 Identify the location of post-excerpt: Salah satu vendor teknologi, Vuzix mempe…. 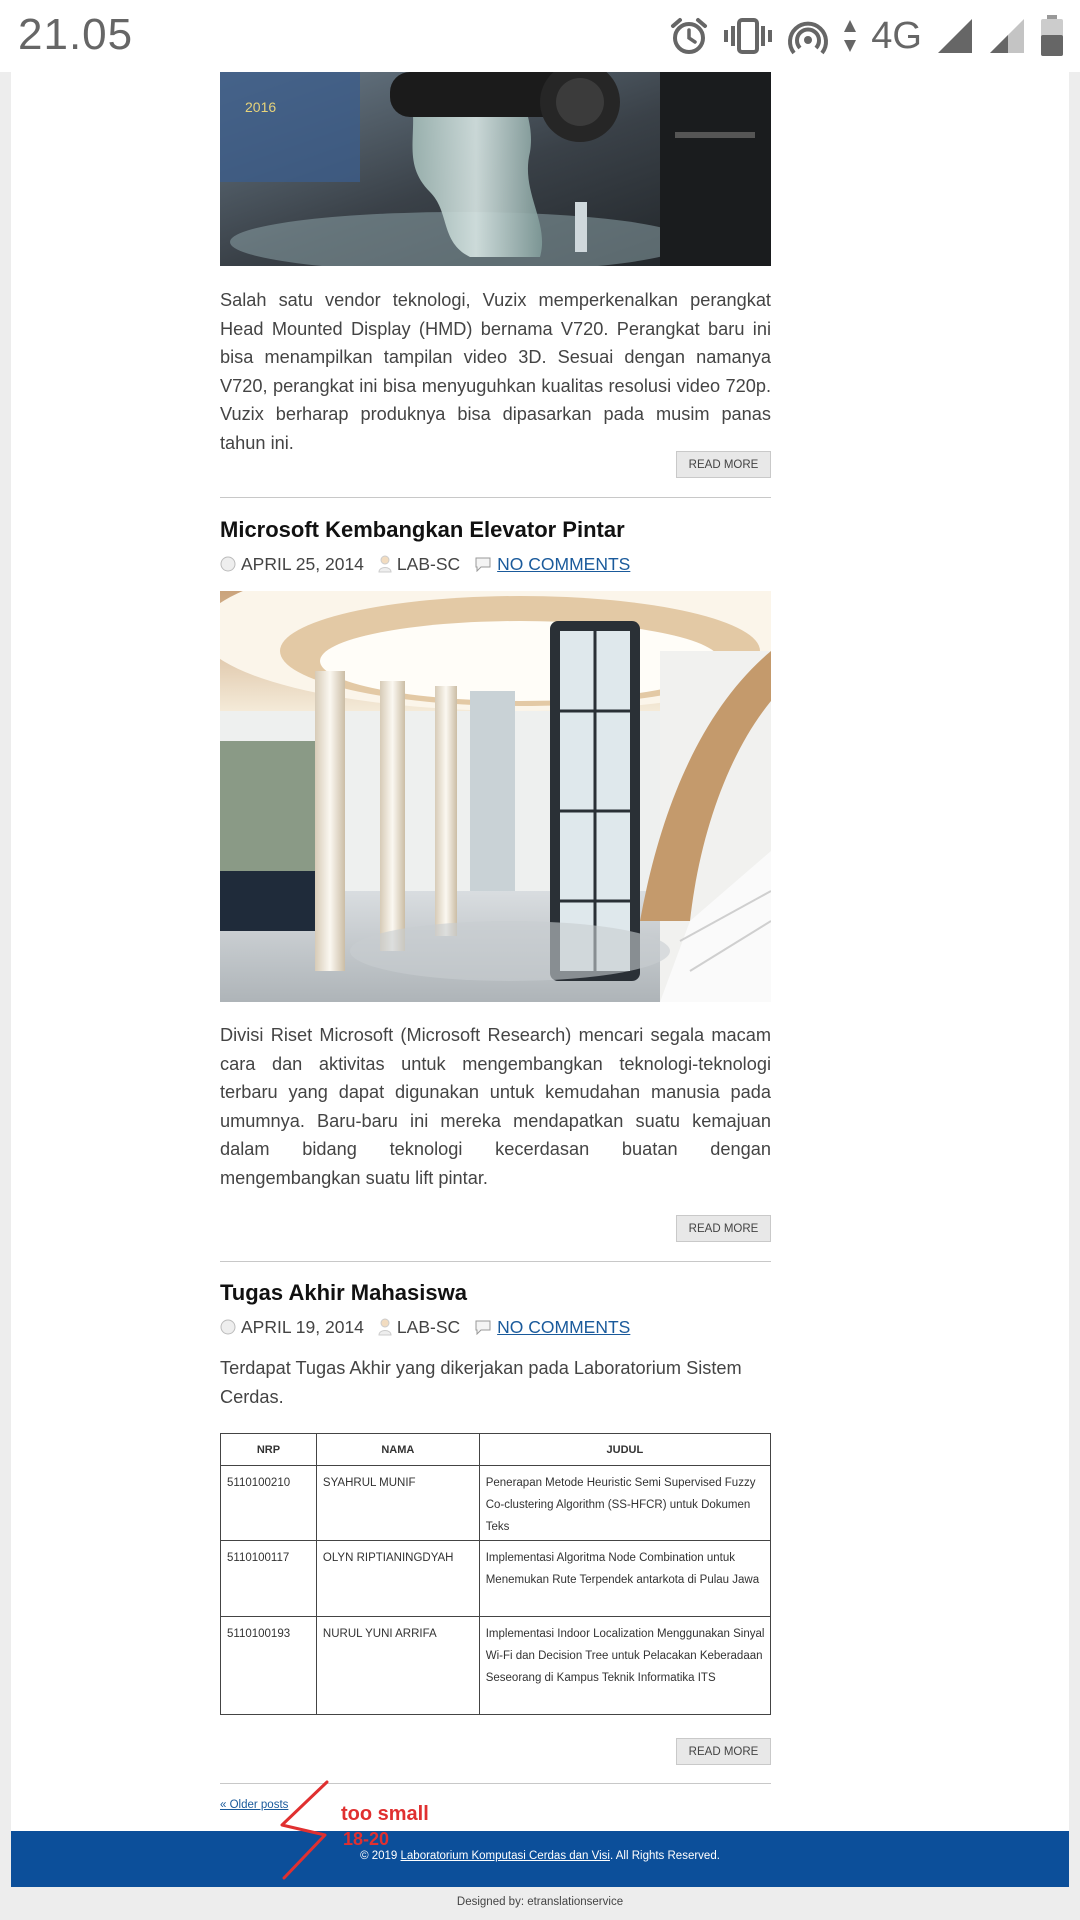
(495, 371).